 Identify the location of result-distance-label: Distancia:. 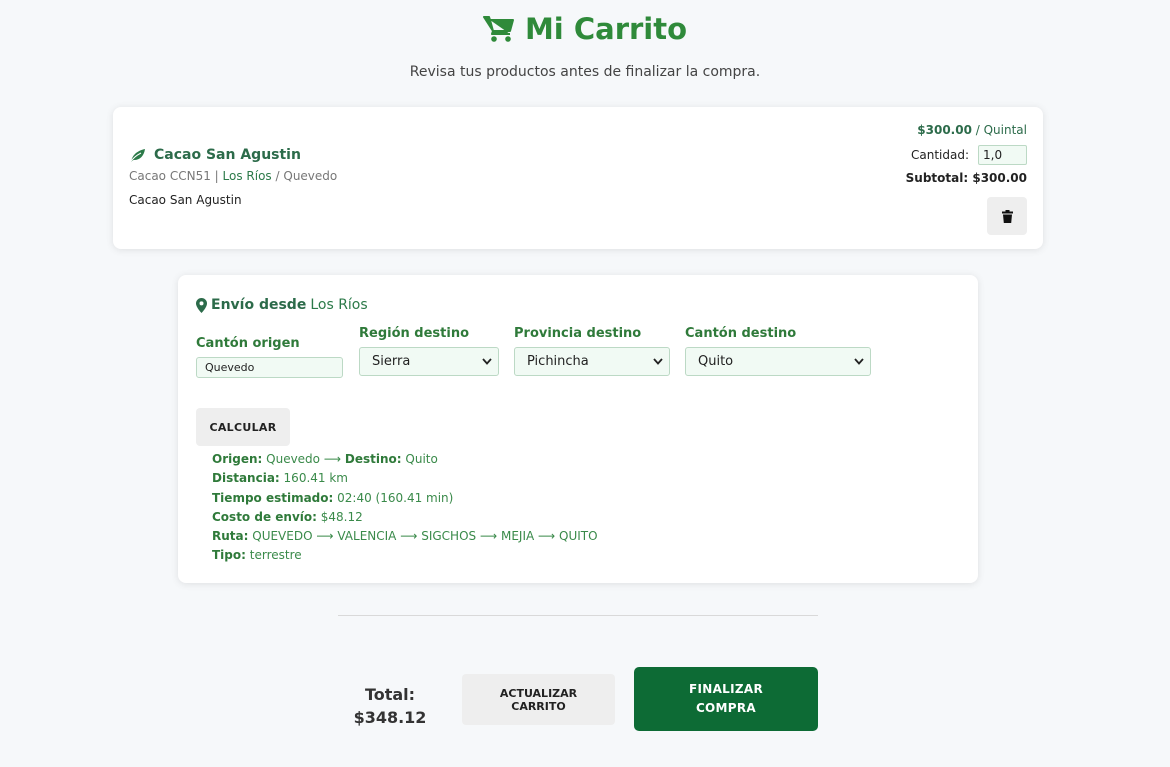
(246, 478).